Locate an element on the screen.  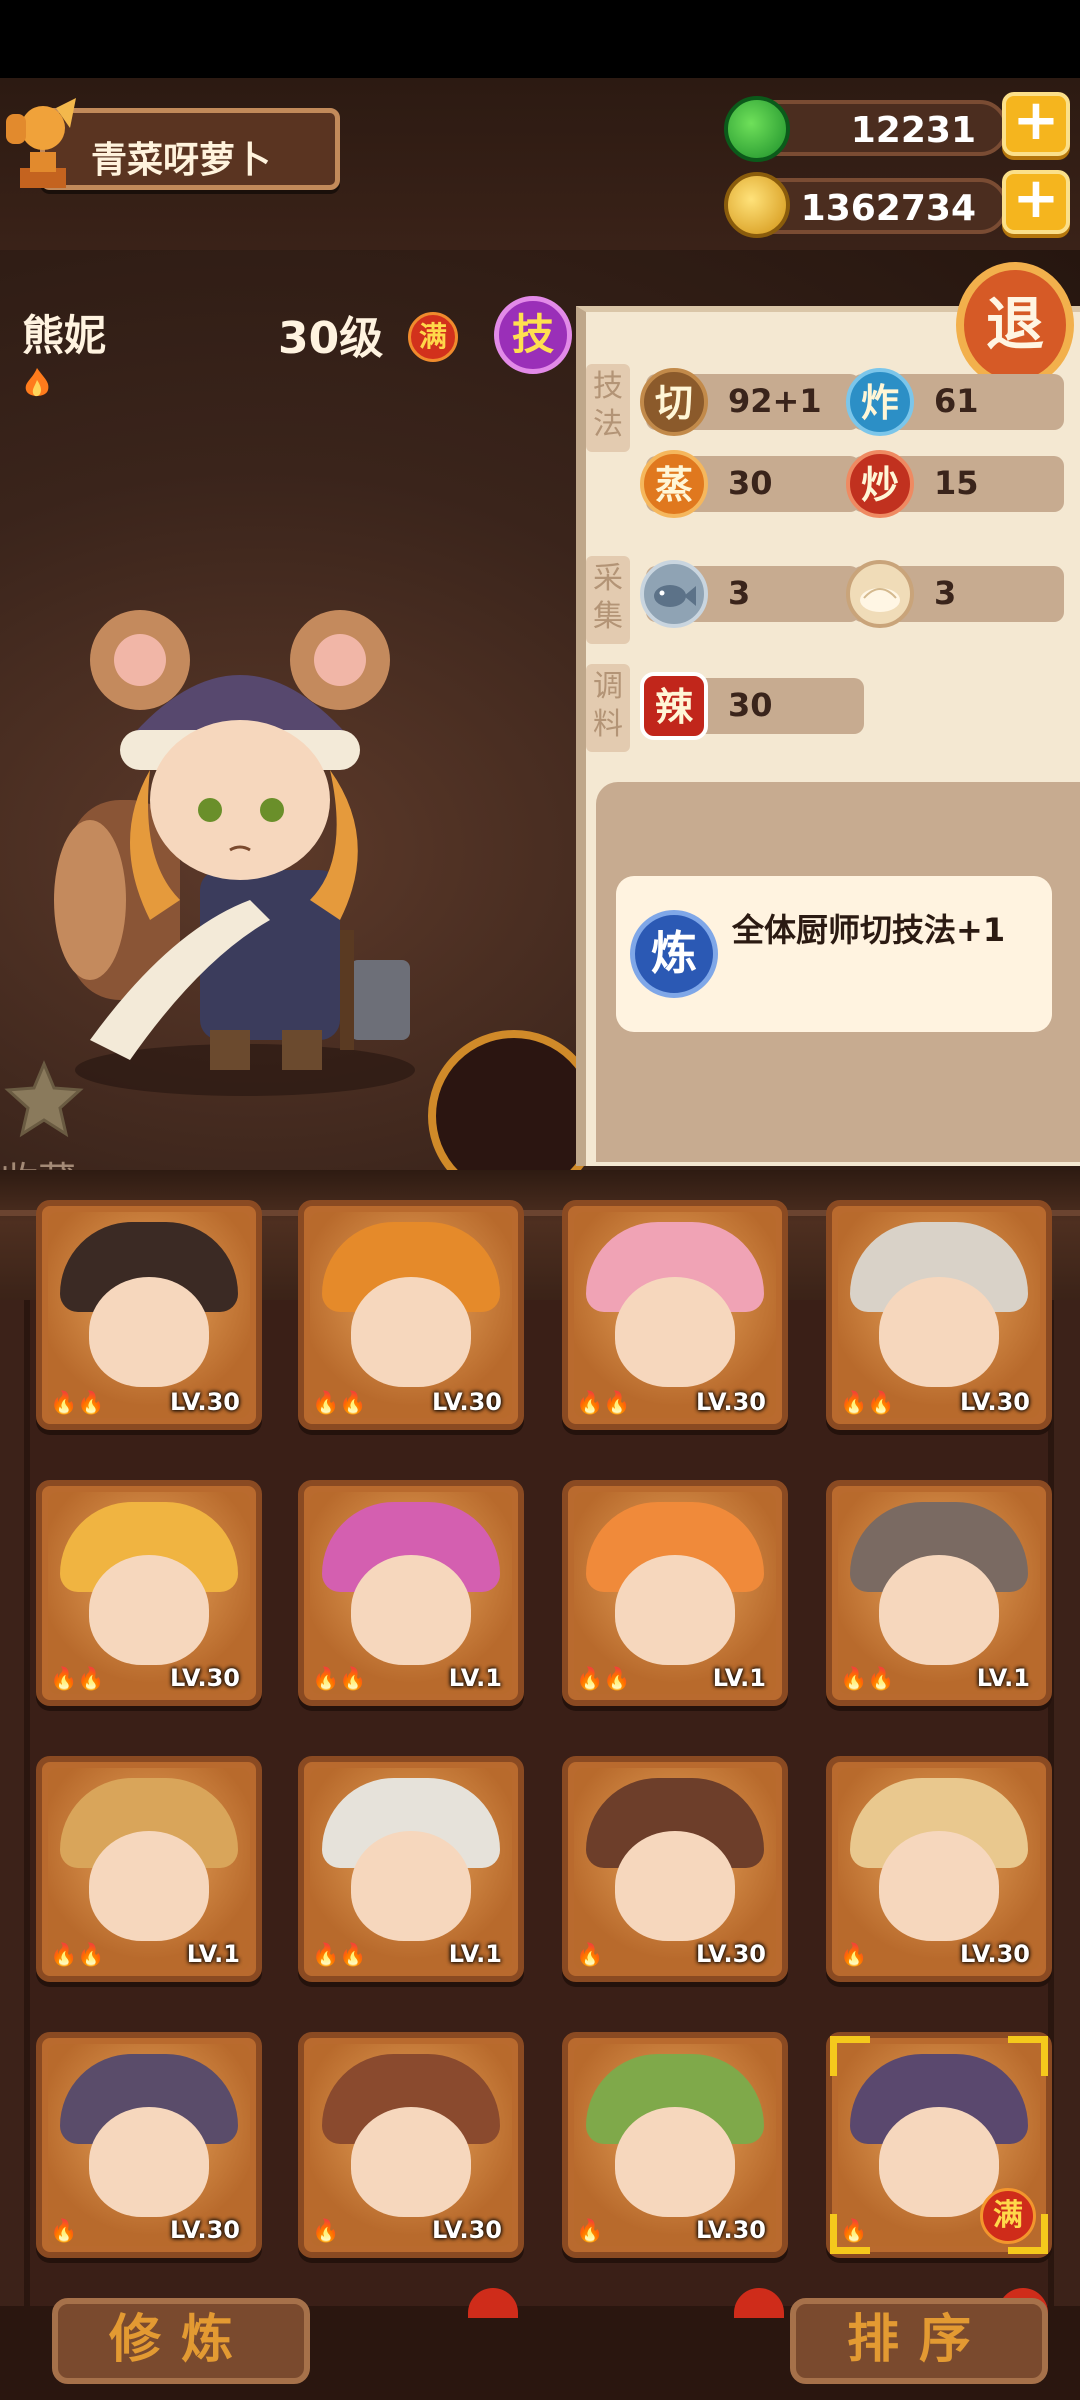
stat-cut: 切 92+1 is located at coordinates (750, 402).